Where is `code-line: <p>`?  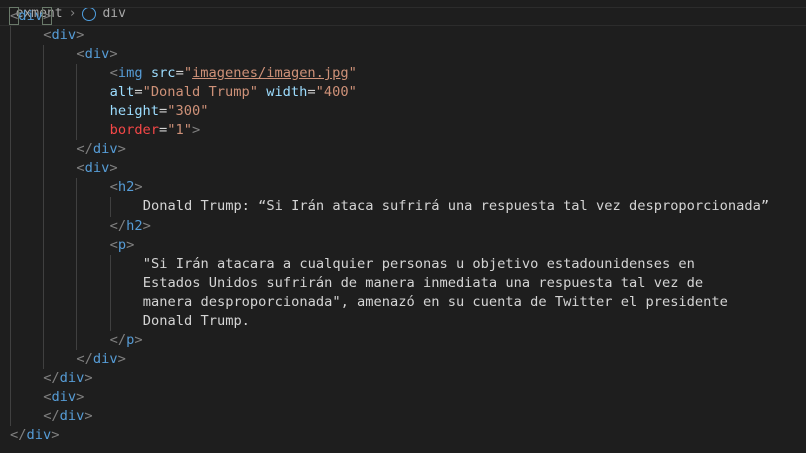 code-line: <p> is located at coordinates (403, 245).